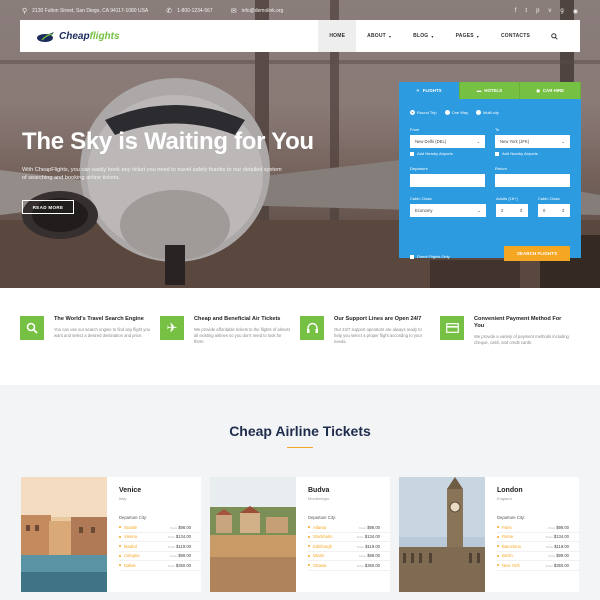 This screenshot has width=600, height=600. What do you see at coordinates (561, 11) in the screenshot?
I see `google-plus-icon: g` at bounding box center [561, 11].